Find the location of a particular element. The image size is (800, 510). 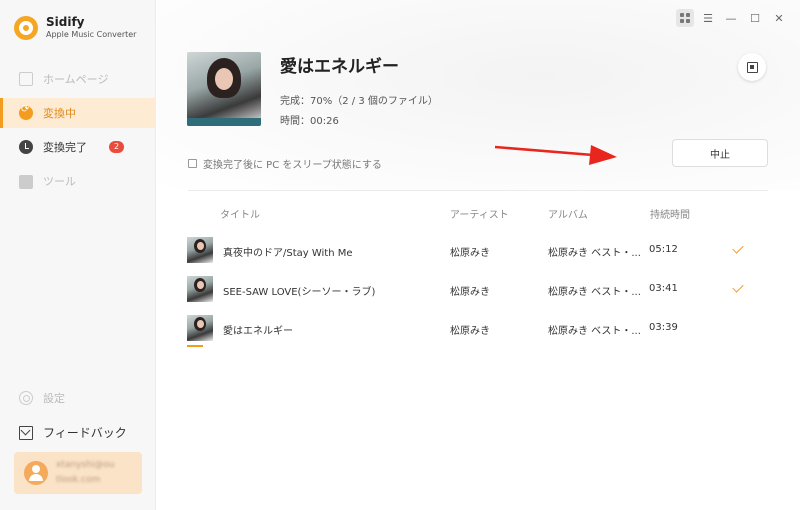

column-header-album: アルバム is located at coordinates (568, 215).